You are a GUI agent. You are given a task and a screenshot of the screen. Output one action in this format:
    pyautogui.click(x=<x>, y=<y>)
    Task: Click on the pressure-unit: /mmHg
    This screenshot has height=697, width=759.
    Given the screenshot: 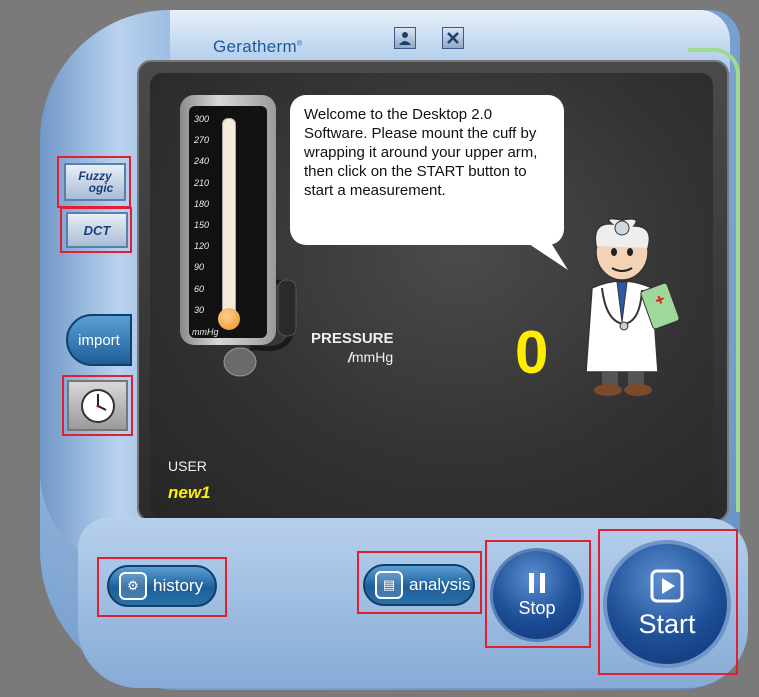 What is the action you would take?
    pyautogui.click(x=370, y=357)
    